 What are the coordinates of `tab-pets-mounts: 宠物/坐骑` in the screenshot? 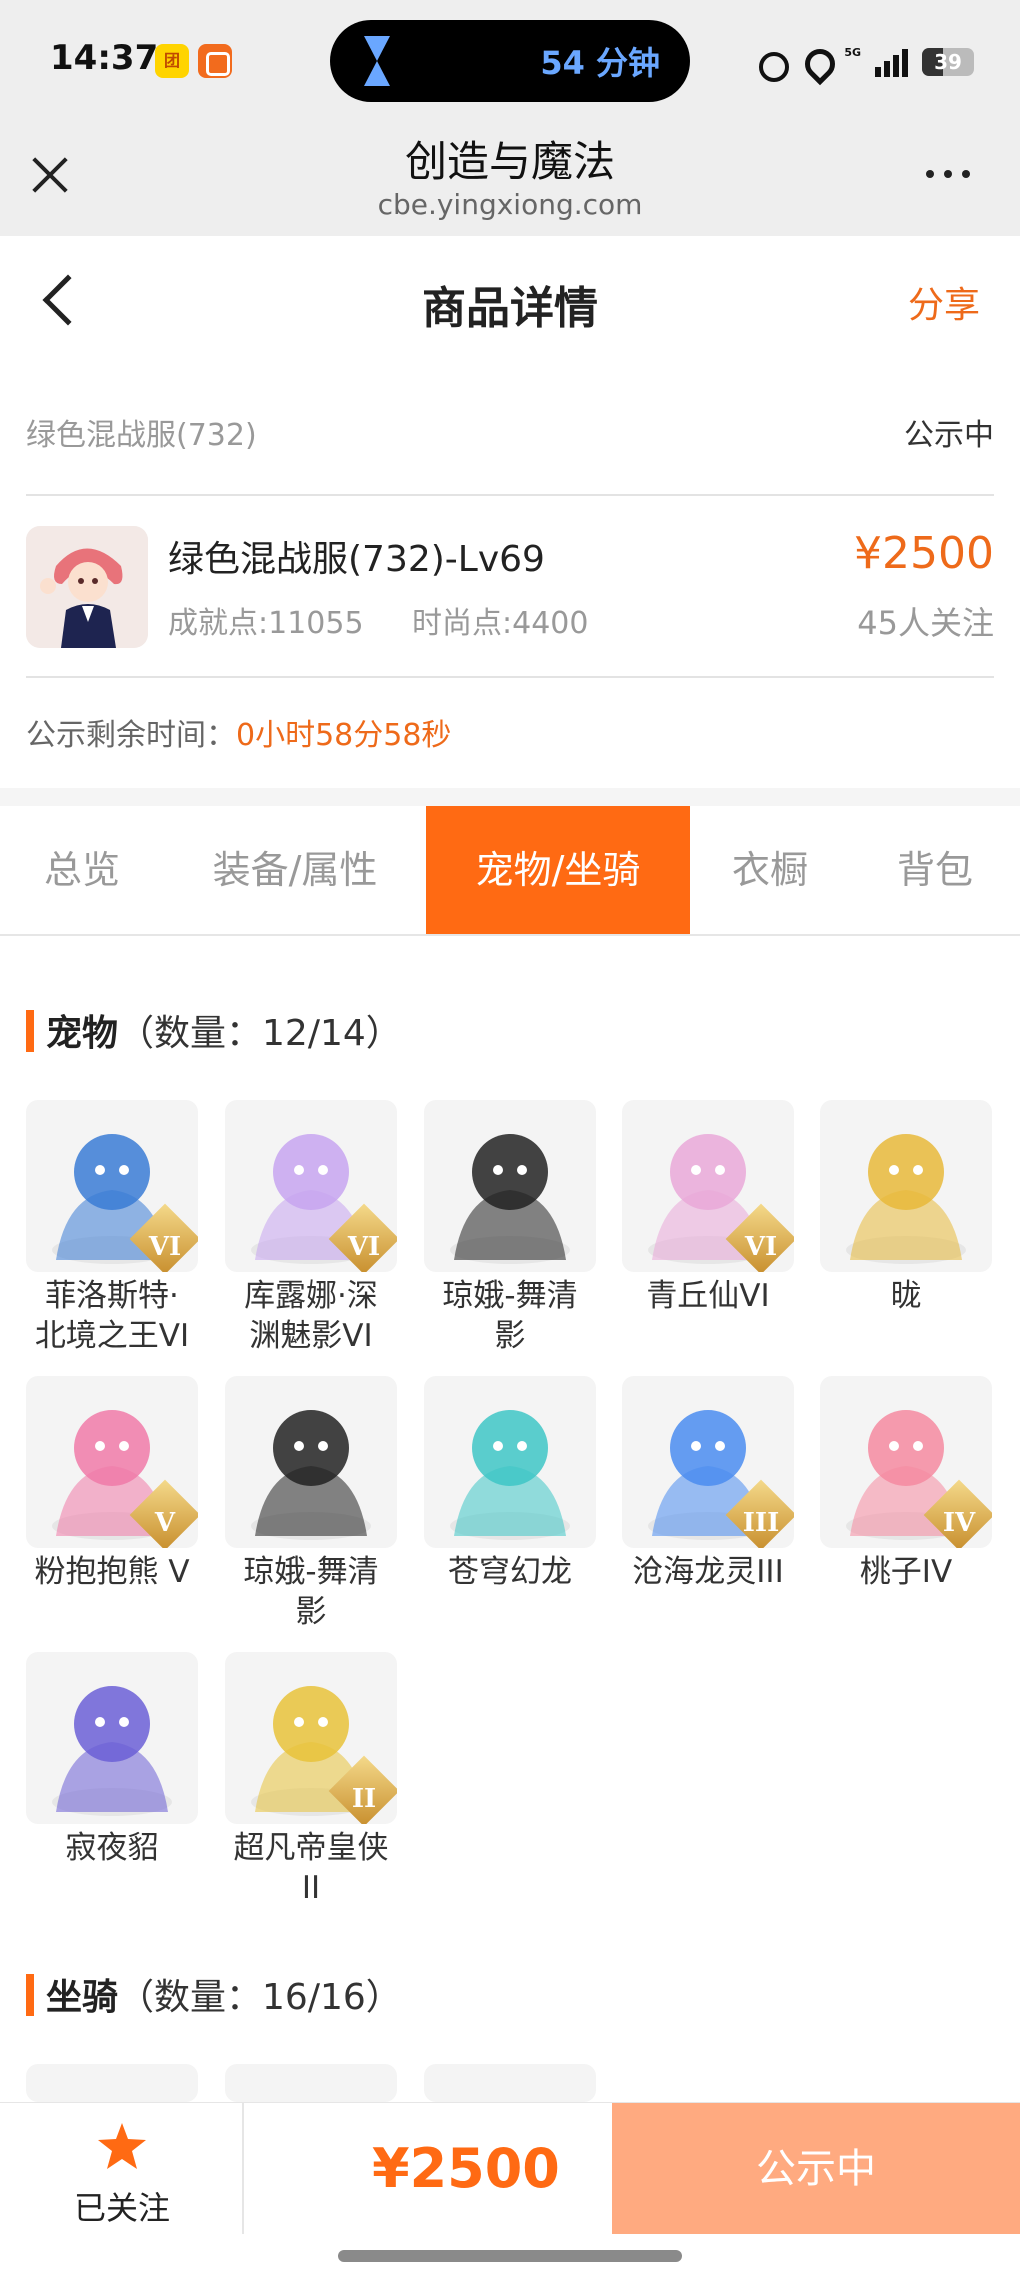 It's located at (558, 870).